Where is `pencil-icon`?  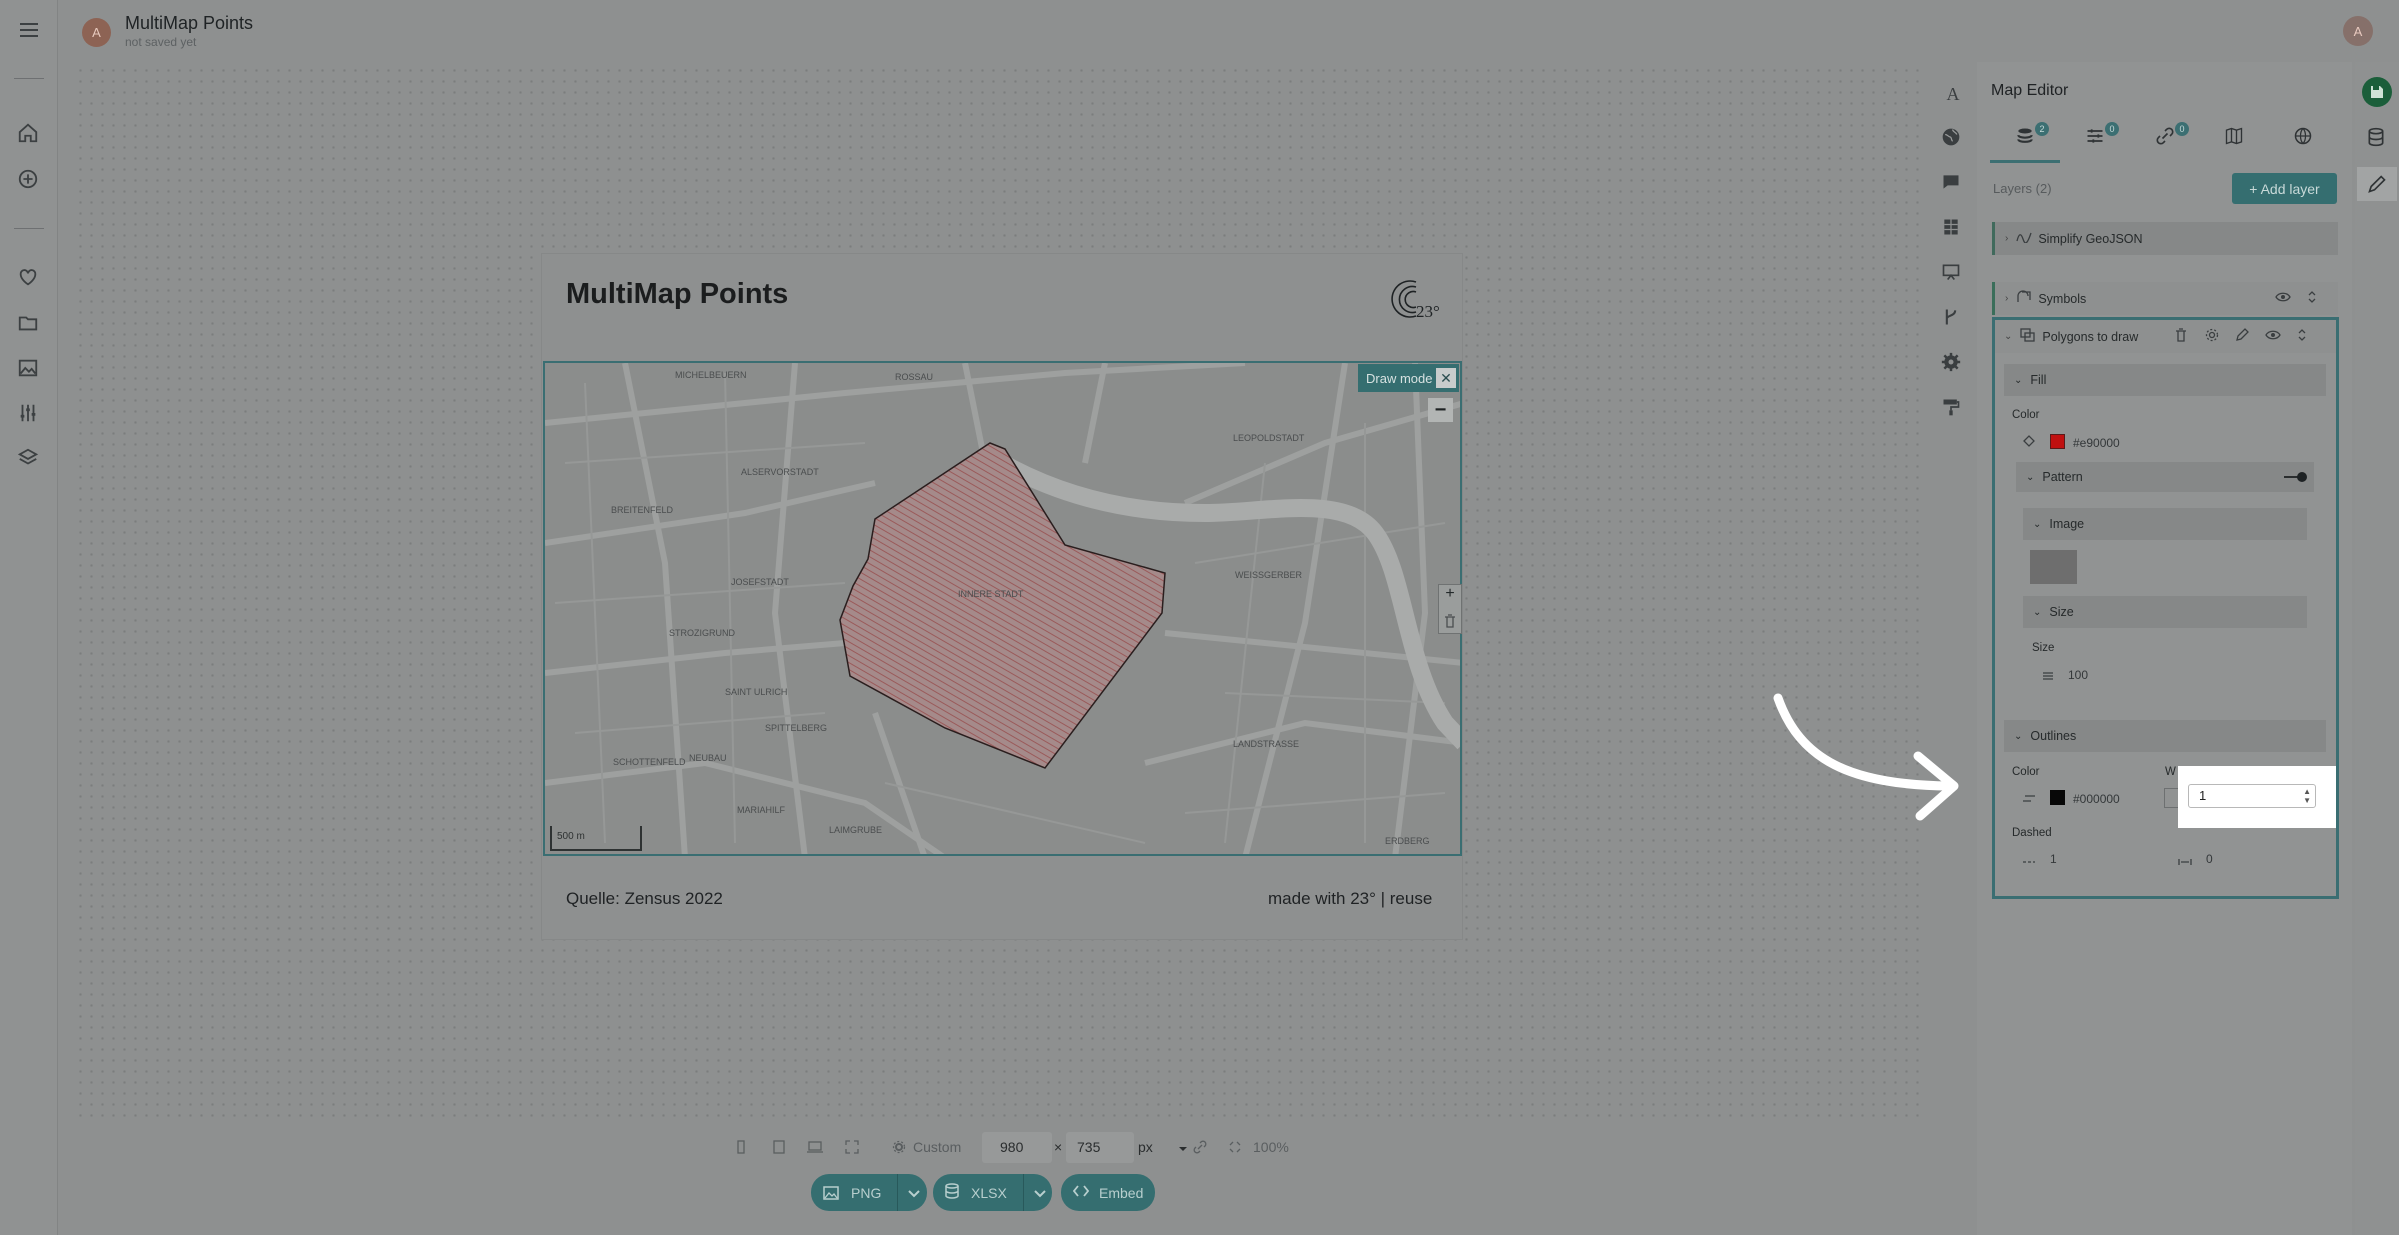
pencil-icon is located at coordinates (2242, 336).